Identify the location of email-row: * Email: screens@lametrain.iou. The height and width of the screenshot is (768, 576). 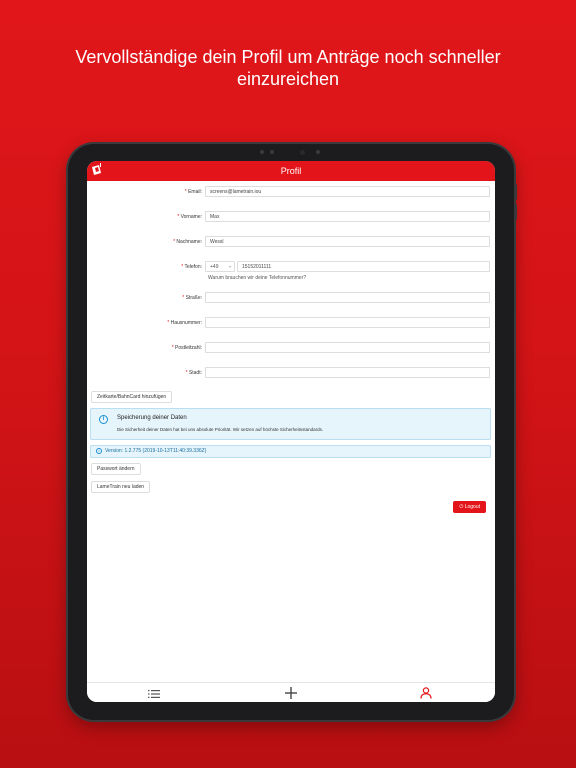
(290, 191).